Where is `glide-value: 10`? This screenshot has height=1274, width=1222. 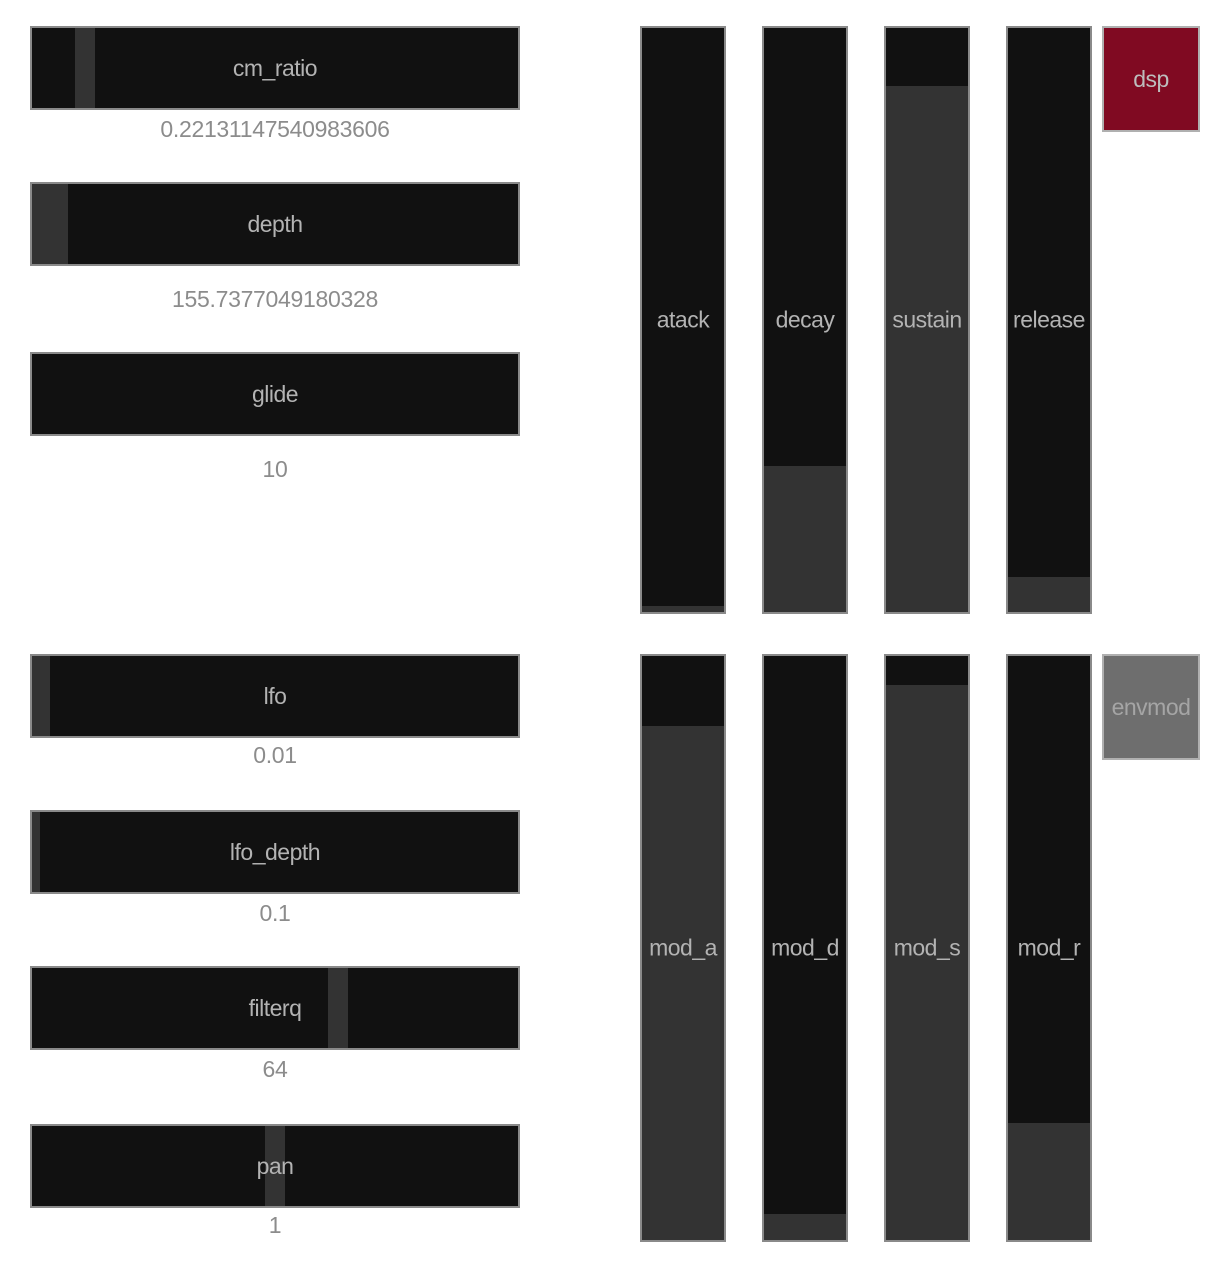 glide-value: 10 is located at coordinates (275, 469).